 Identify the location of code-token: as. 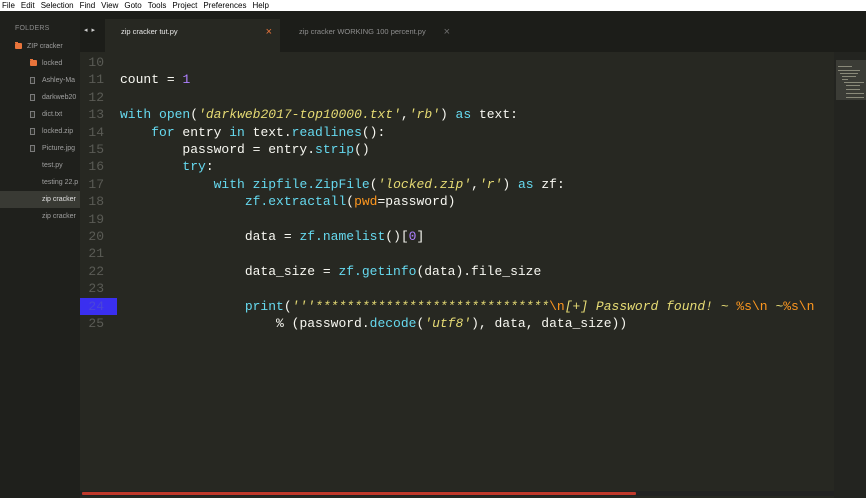
(463, 115).